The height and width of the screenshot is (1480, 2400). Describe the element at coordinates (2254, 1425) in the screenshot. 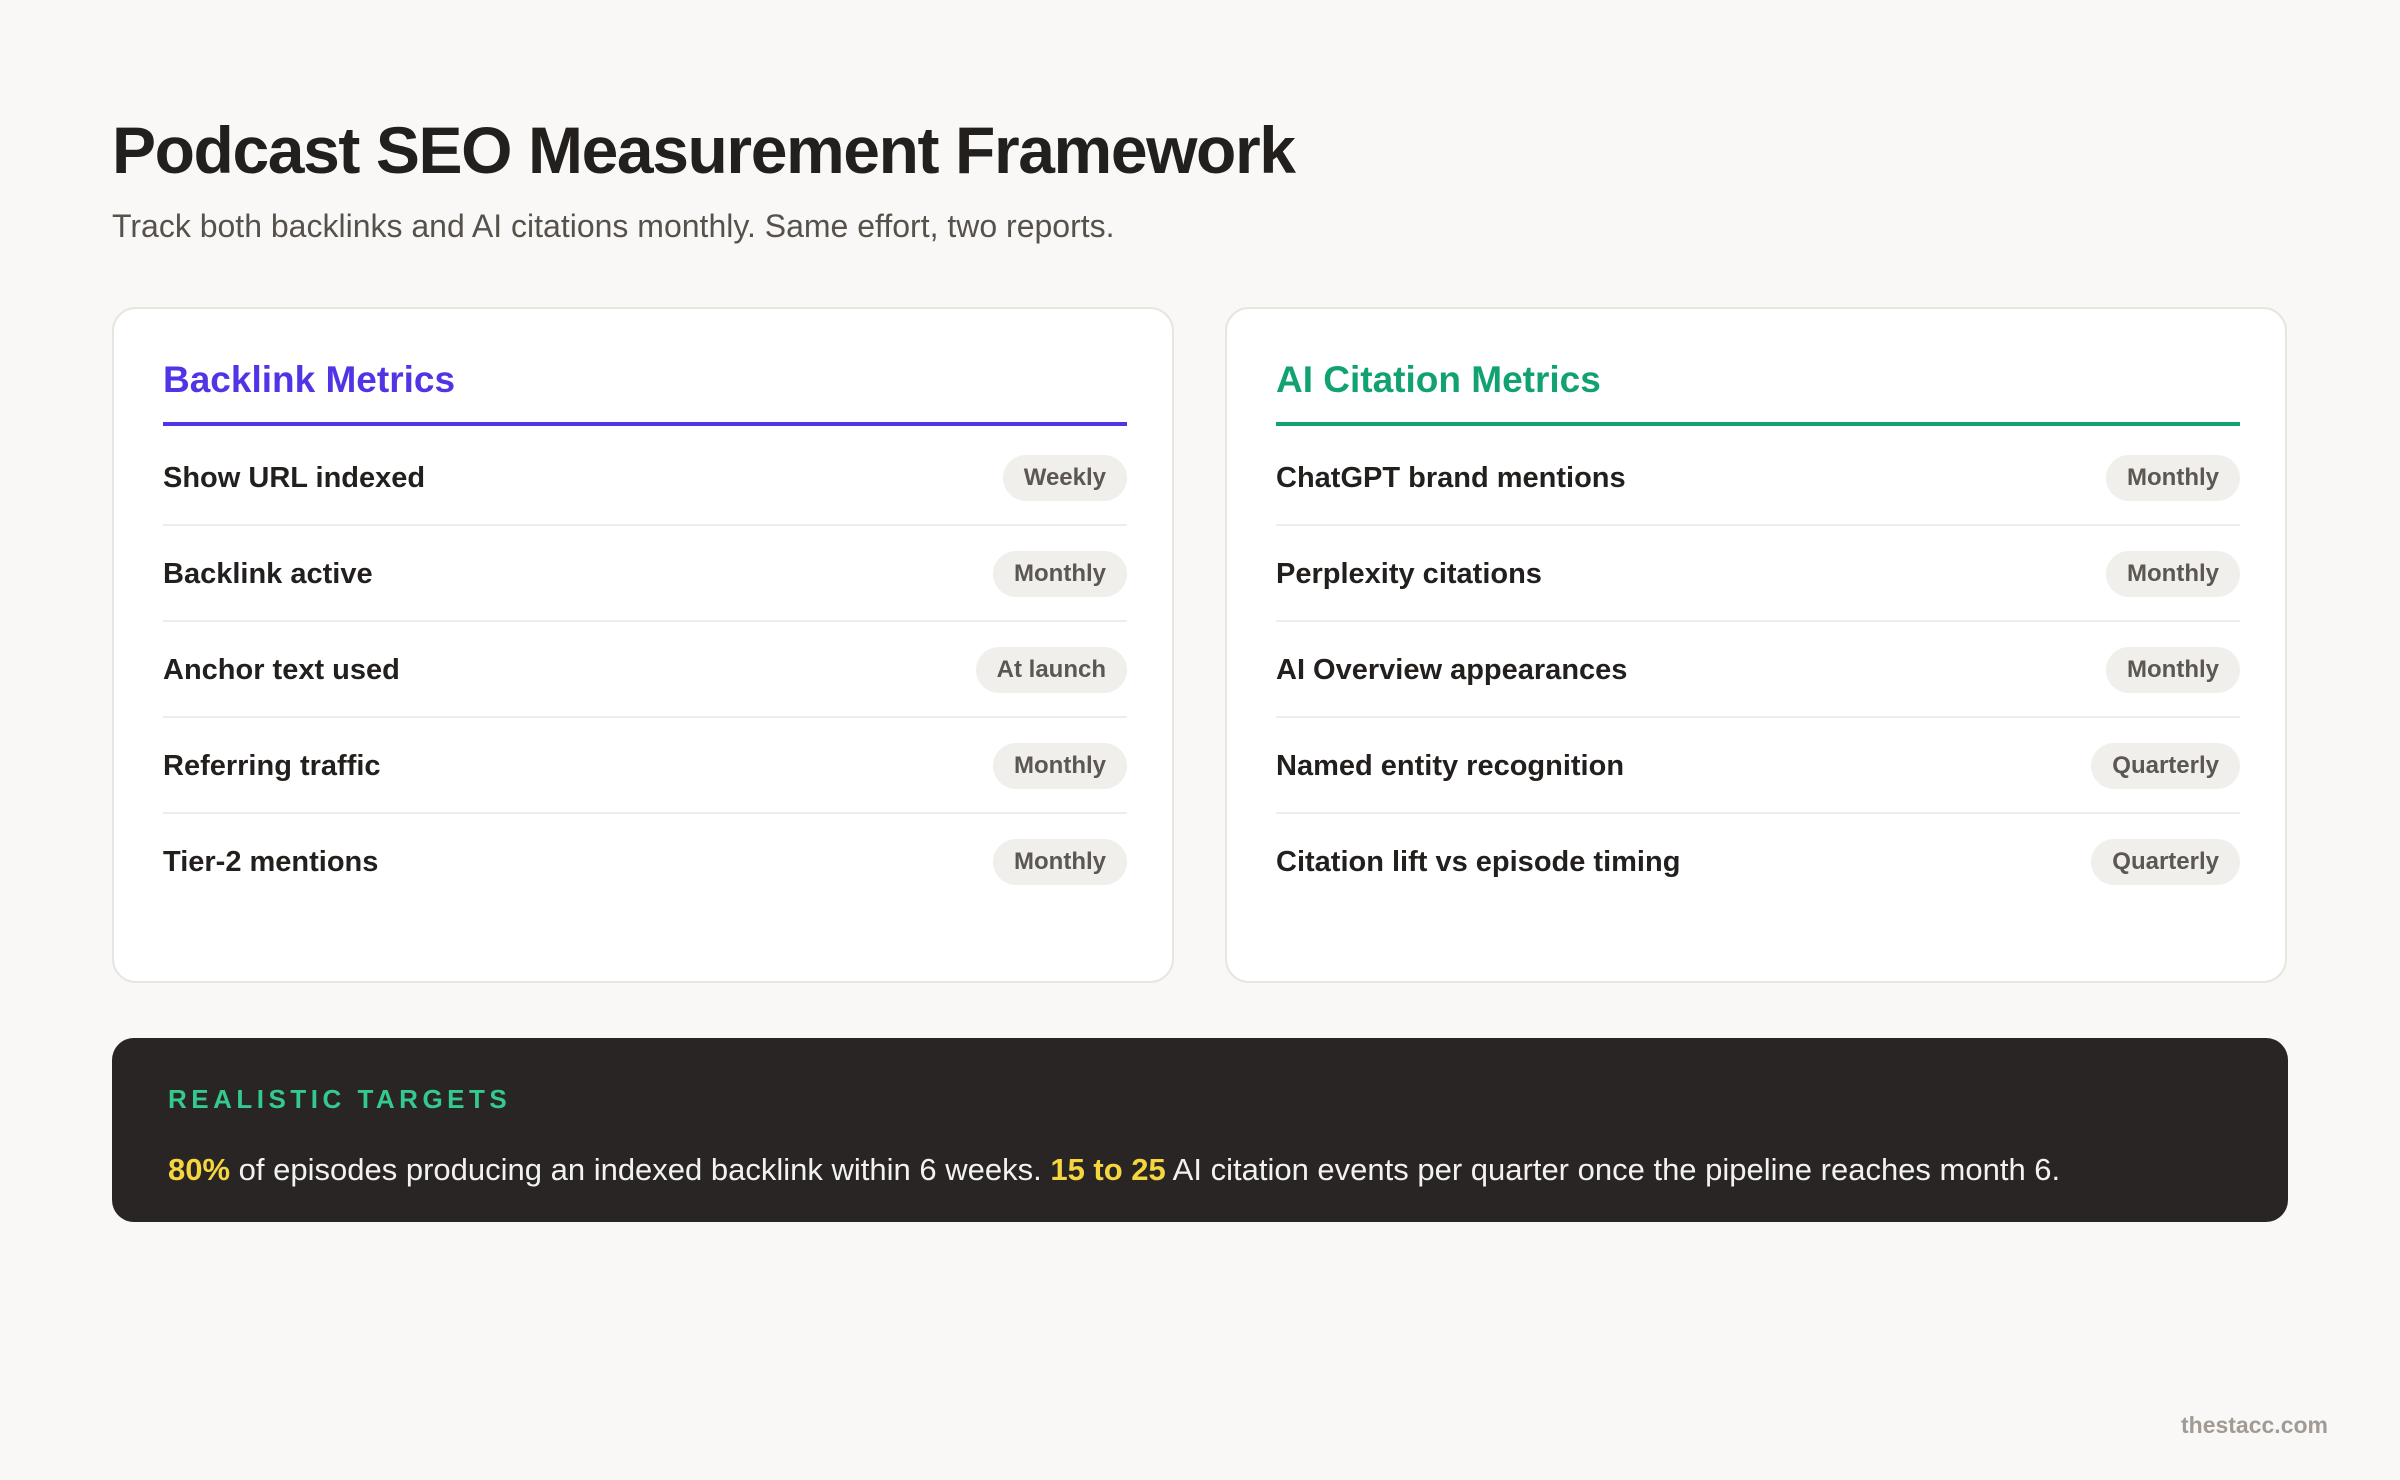

I see `site-credit: thestacc.com` at that location.